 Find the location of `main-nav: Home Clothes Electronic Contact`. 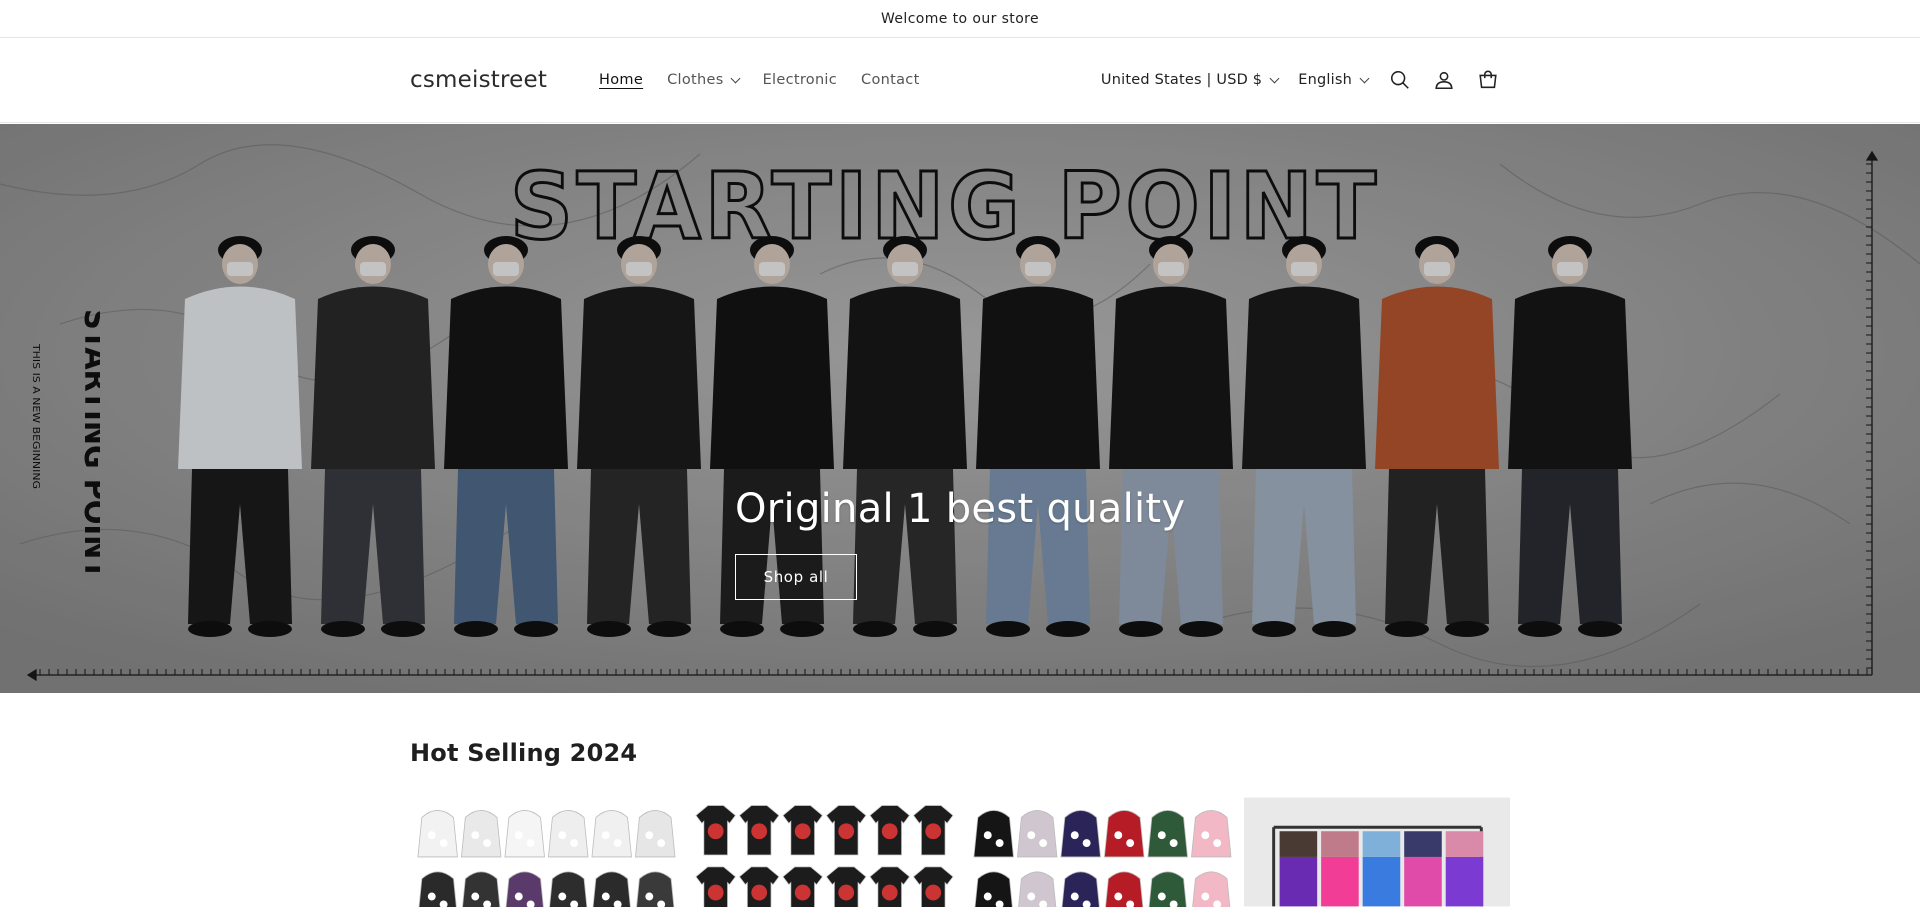

main-nav: Home Clothes Electronic Contact is located at coordinates (759, 80).